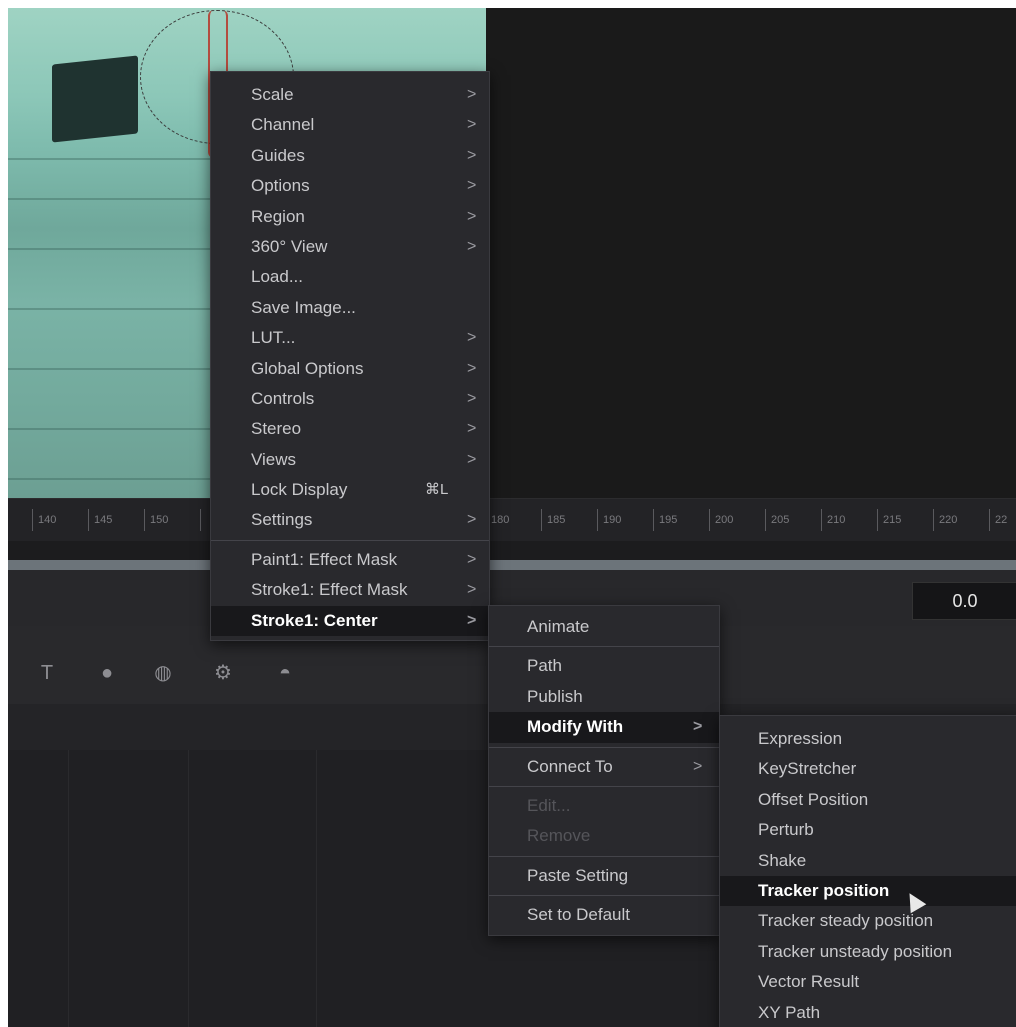  Describe the element at coordinates (350, 217) in the screenshot. I see `menu-item-region: Region >` at that location.